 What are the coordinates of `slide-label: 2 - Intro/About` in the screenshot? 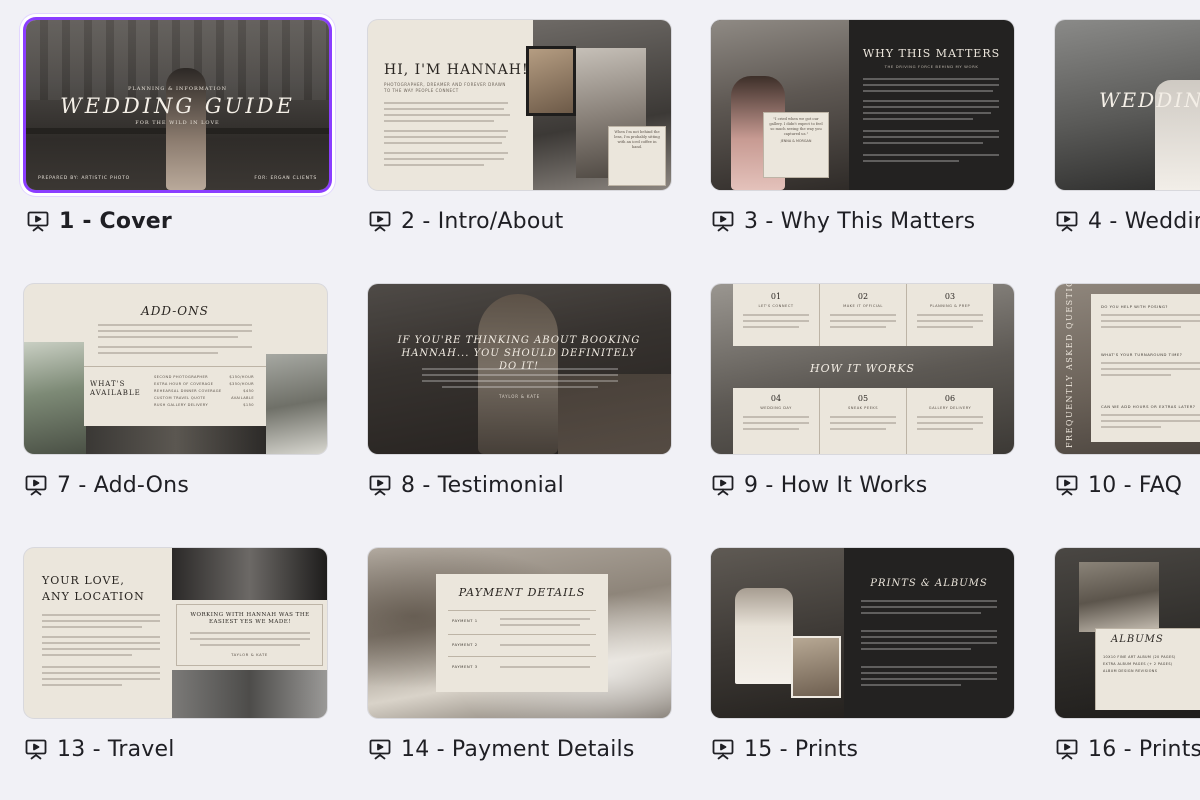 It's located at (465, 221).